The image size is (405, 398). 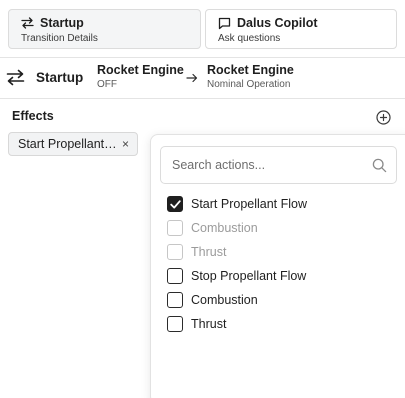 I want to click on option-combustion: Combustion, so click(x=212, y=300).